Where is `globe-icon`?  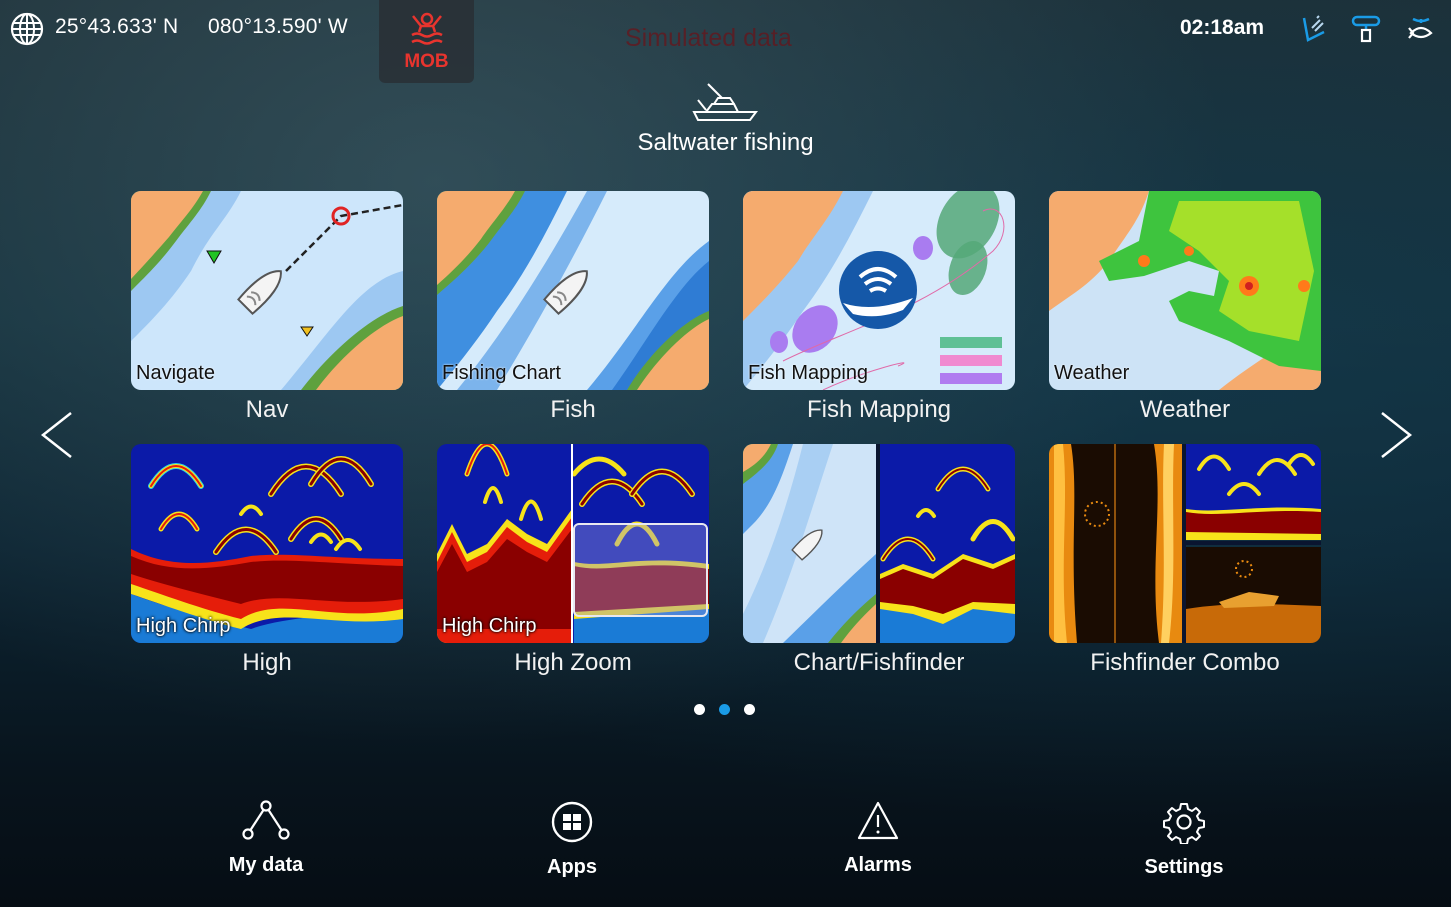 globe-icon is located at coordinates (27, 29).